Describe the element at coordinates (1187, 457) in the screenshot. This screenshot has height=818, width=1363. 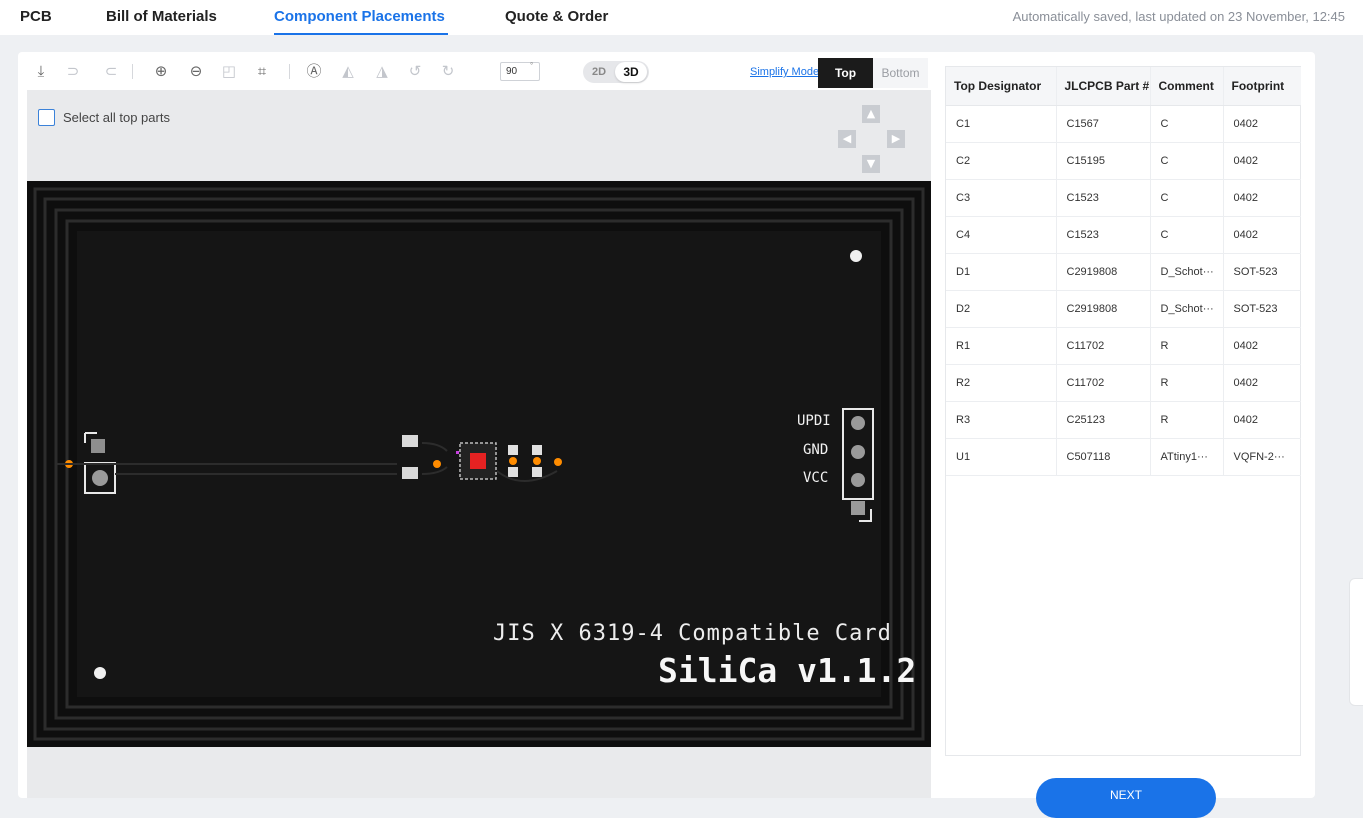
I see `cell-comment: ATtiny1···` at that location.